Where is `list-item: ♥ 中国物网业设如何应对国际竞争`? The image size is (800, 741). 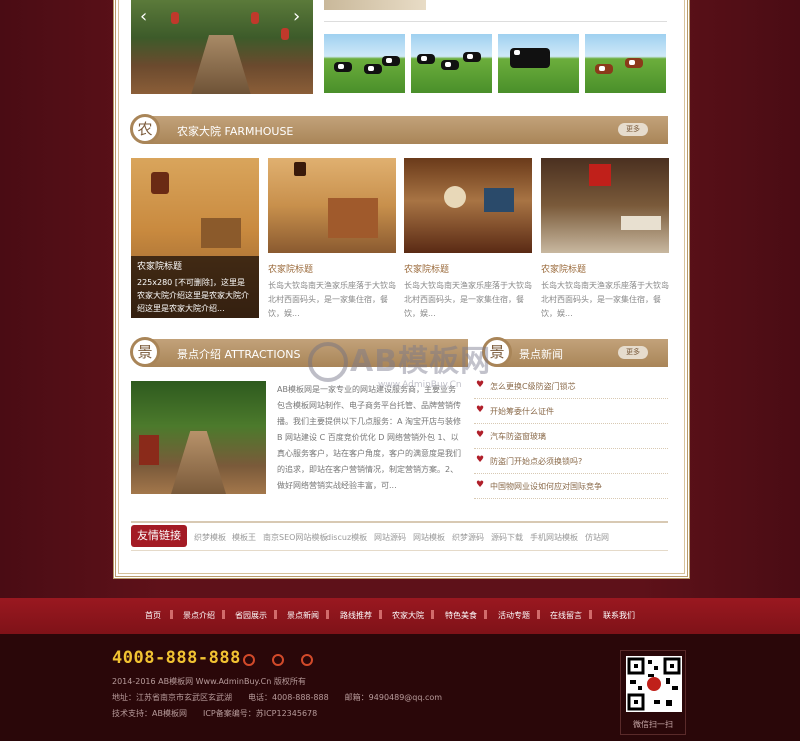
list-item: ♥ 中国物网业设如何应对国际竞争 is located at coordinates (571, 486).